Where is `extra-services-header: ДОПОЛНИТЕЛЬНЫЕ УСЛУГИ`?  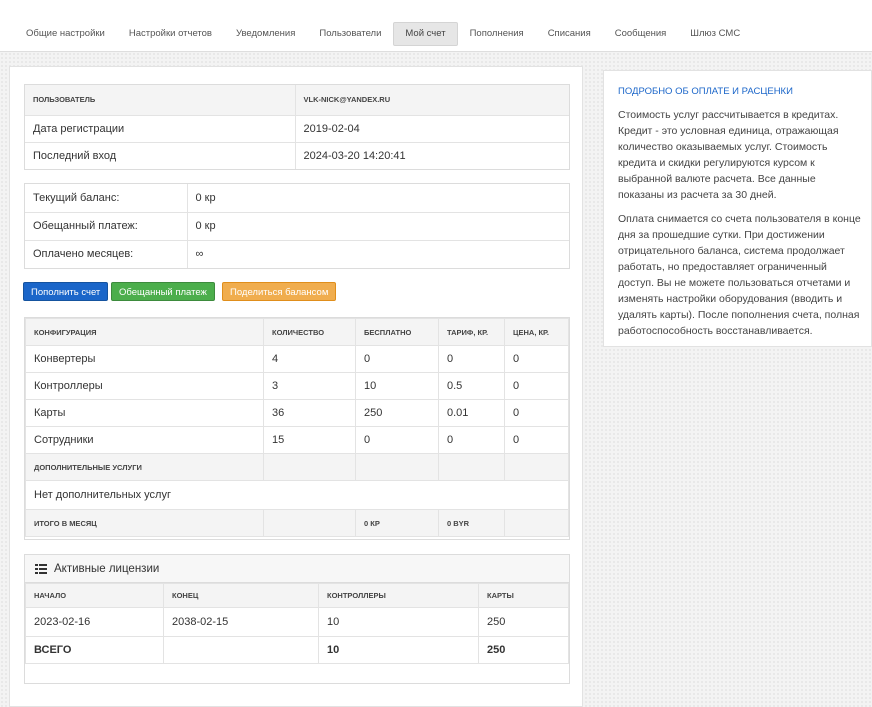
extra-services-header: ДОПОЛНИТЕЛЬНЫЕ УСЛУГИ is located at coordinates (297, 467).